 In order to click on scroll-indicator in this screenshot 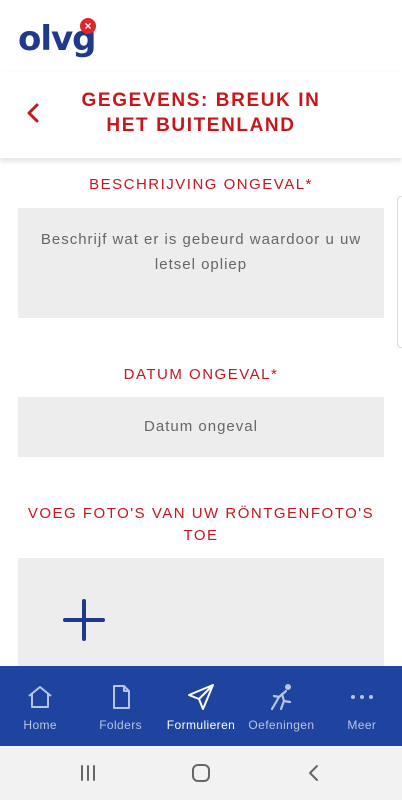, I will do `click(399, 272)`.